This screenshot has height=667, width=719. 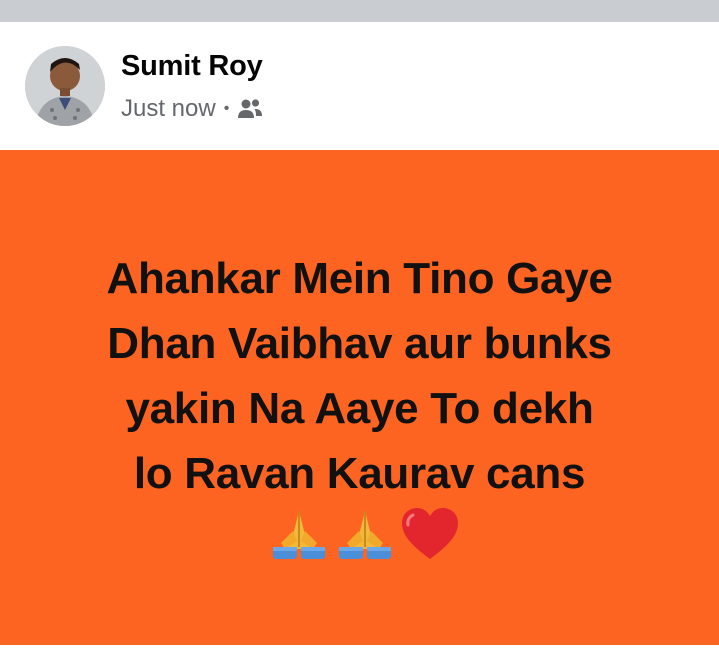 What do you see at coordinates (430, 534) in the screenshot?
I see `red-heart-icon` at bounding box center [430, 534].